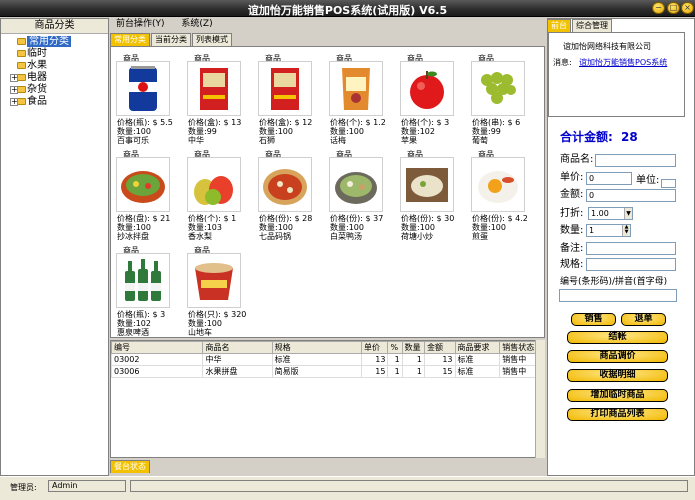  Describe the element at coordinates (617, 337) in the screenshot. I see `checkout-button: 结帐` at that location.